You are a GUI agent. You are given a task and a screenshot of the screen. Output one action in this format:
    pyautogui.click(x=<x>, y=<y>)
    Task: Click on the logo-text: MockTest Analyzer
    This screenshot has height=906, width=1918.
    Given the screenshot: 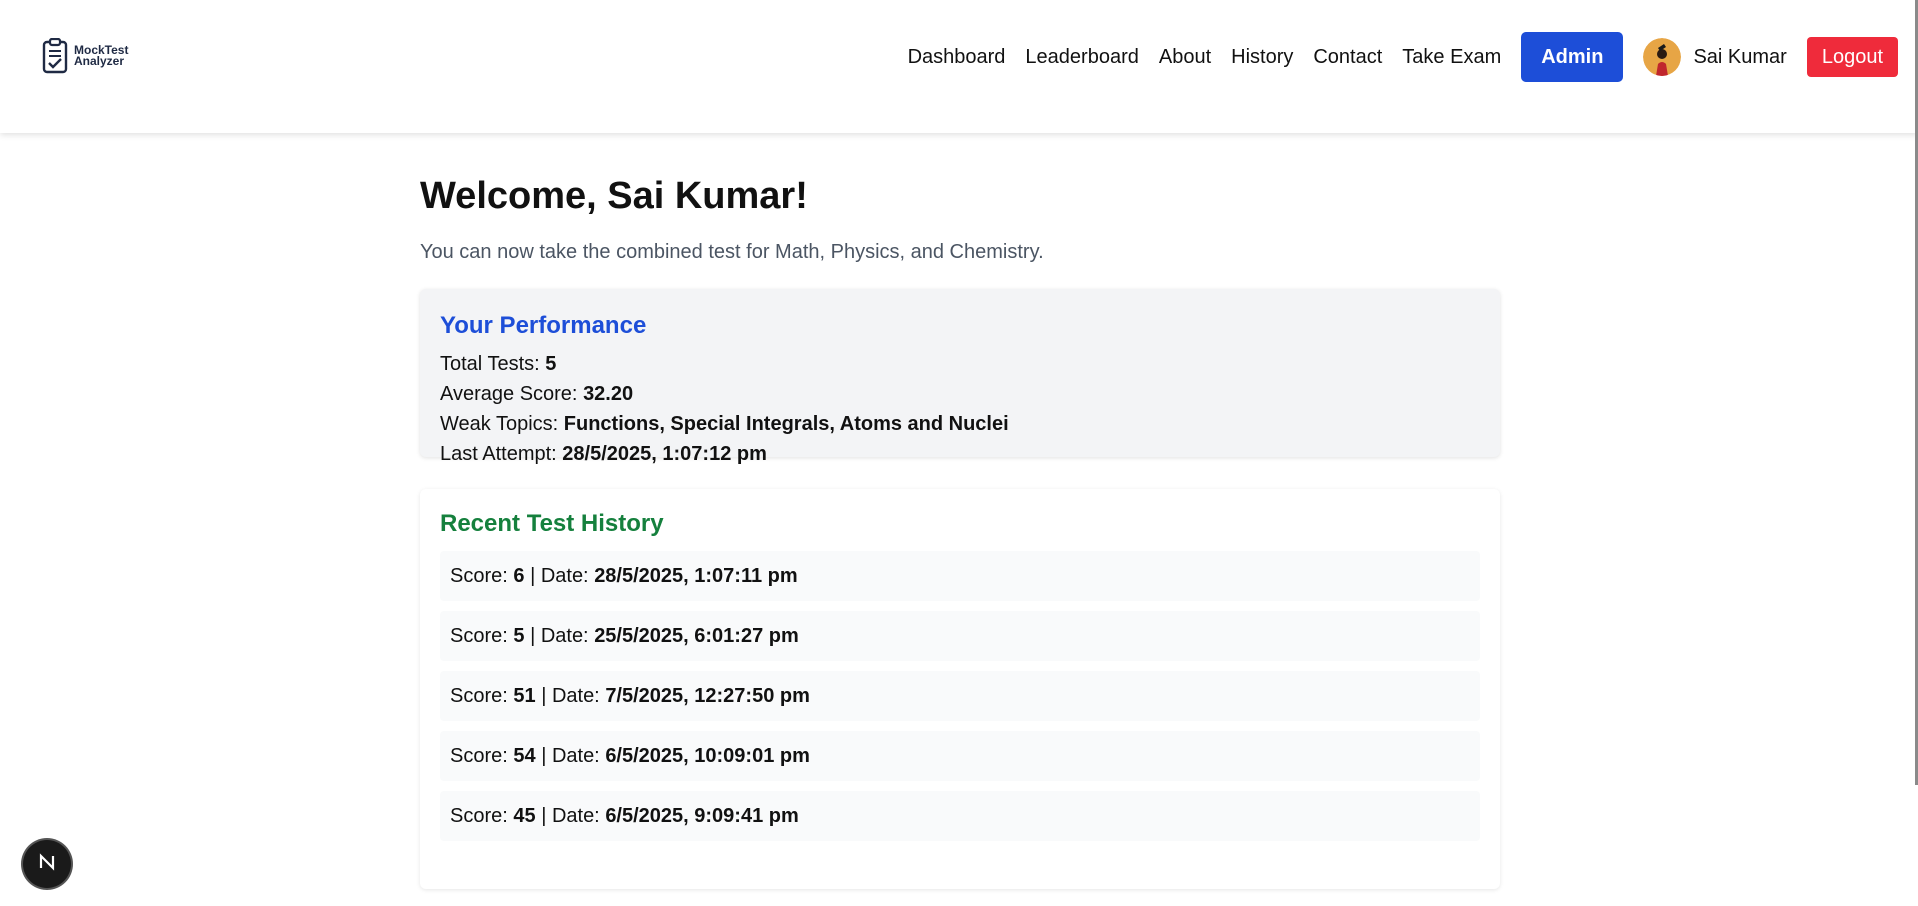 What is the action you would take?
    pyautogui.click(x=101, y=56)
    